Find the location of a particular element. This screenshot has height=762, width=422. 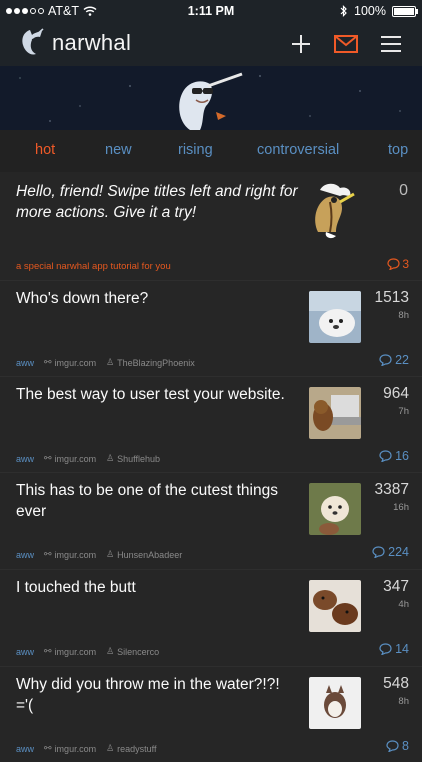

tab-hot: hot is located at coordinates (45, 150).